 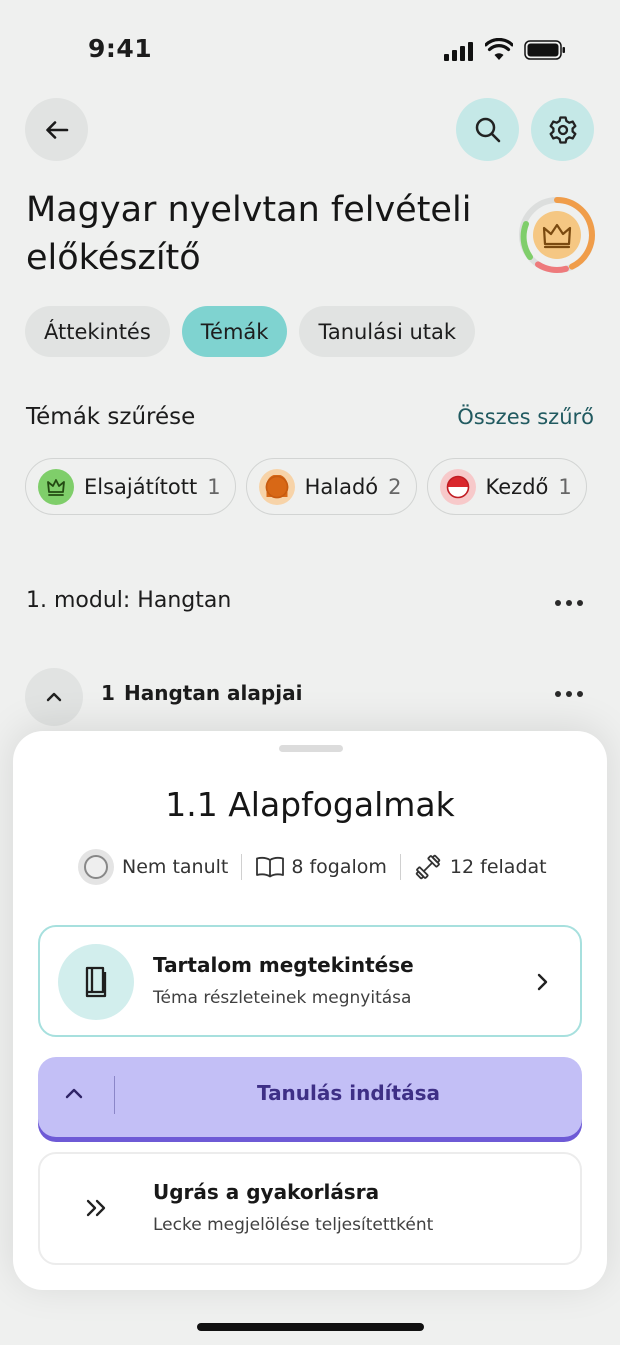 What do you see at coordinates (141, 486) in the screenshot?
I see `chip-label: Elsajátított` at bounding box center [141, 486].